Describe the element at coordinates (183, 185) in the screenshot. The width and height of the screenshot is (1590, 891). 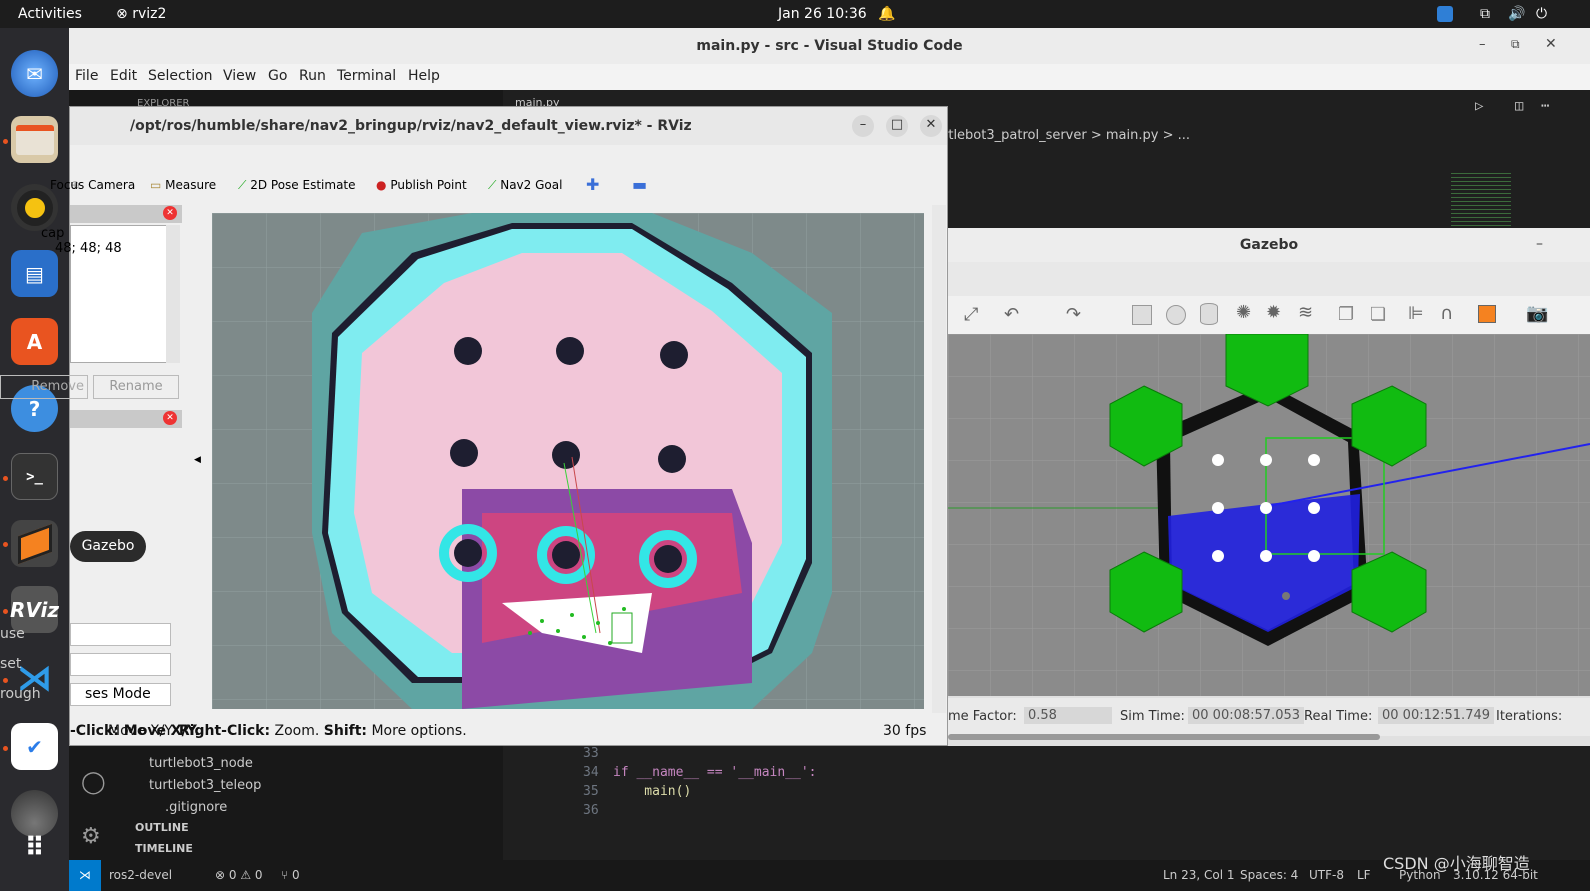
I see `tool-measure: ▭ Measure` at that location.